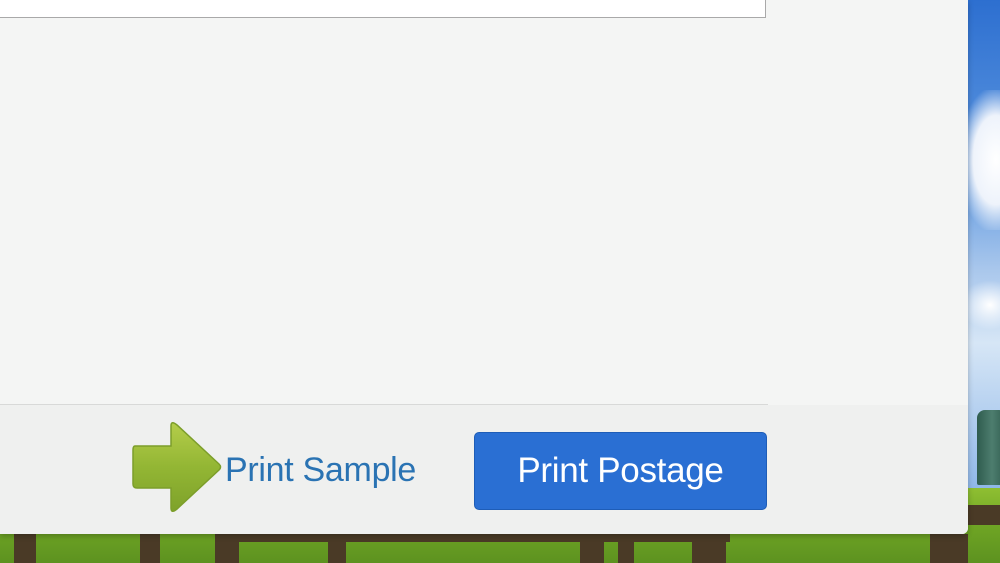  Describe the element at coordinates (320, 470) in the screenshot. I see `print-sample-link: Print Sample` at that location.